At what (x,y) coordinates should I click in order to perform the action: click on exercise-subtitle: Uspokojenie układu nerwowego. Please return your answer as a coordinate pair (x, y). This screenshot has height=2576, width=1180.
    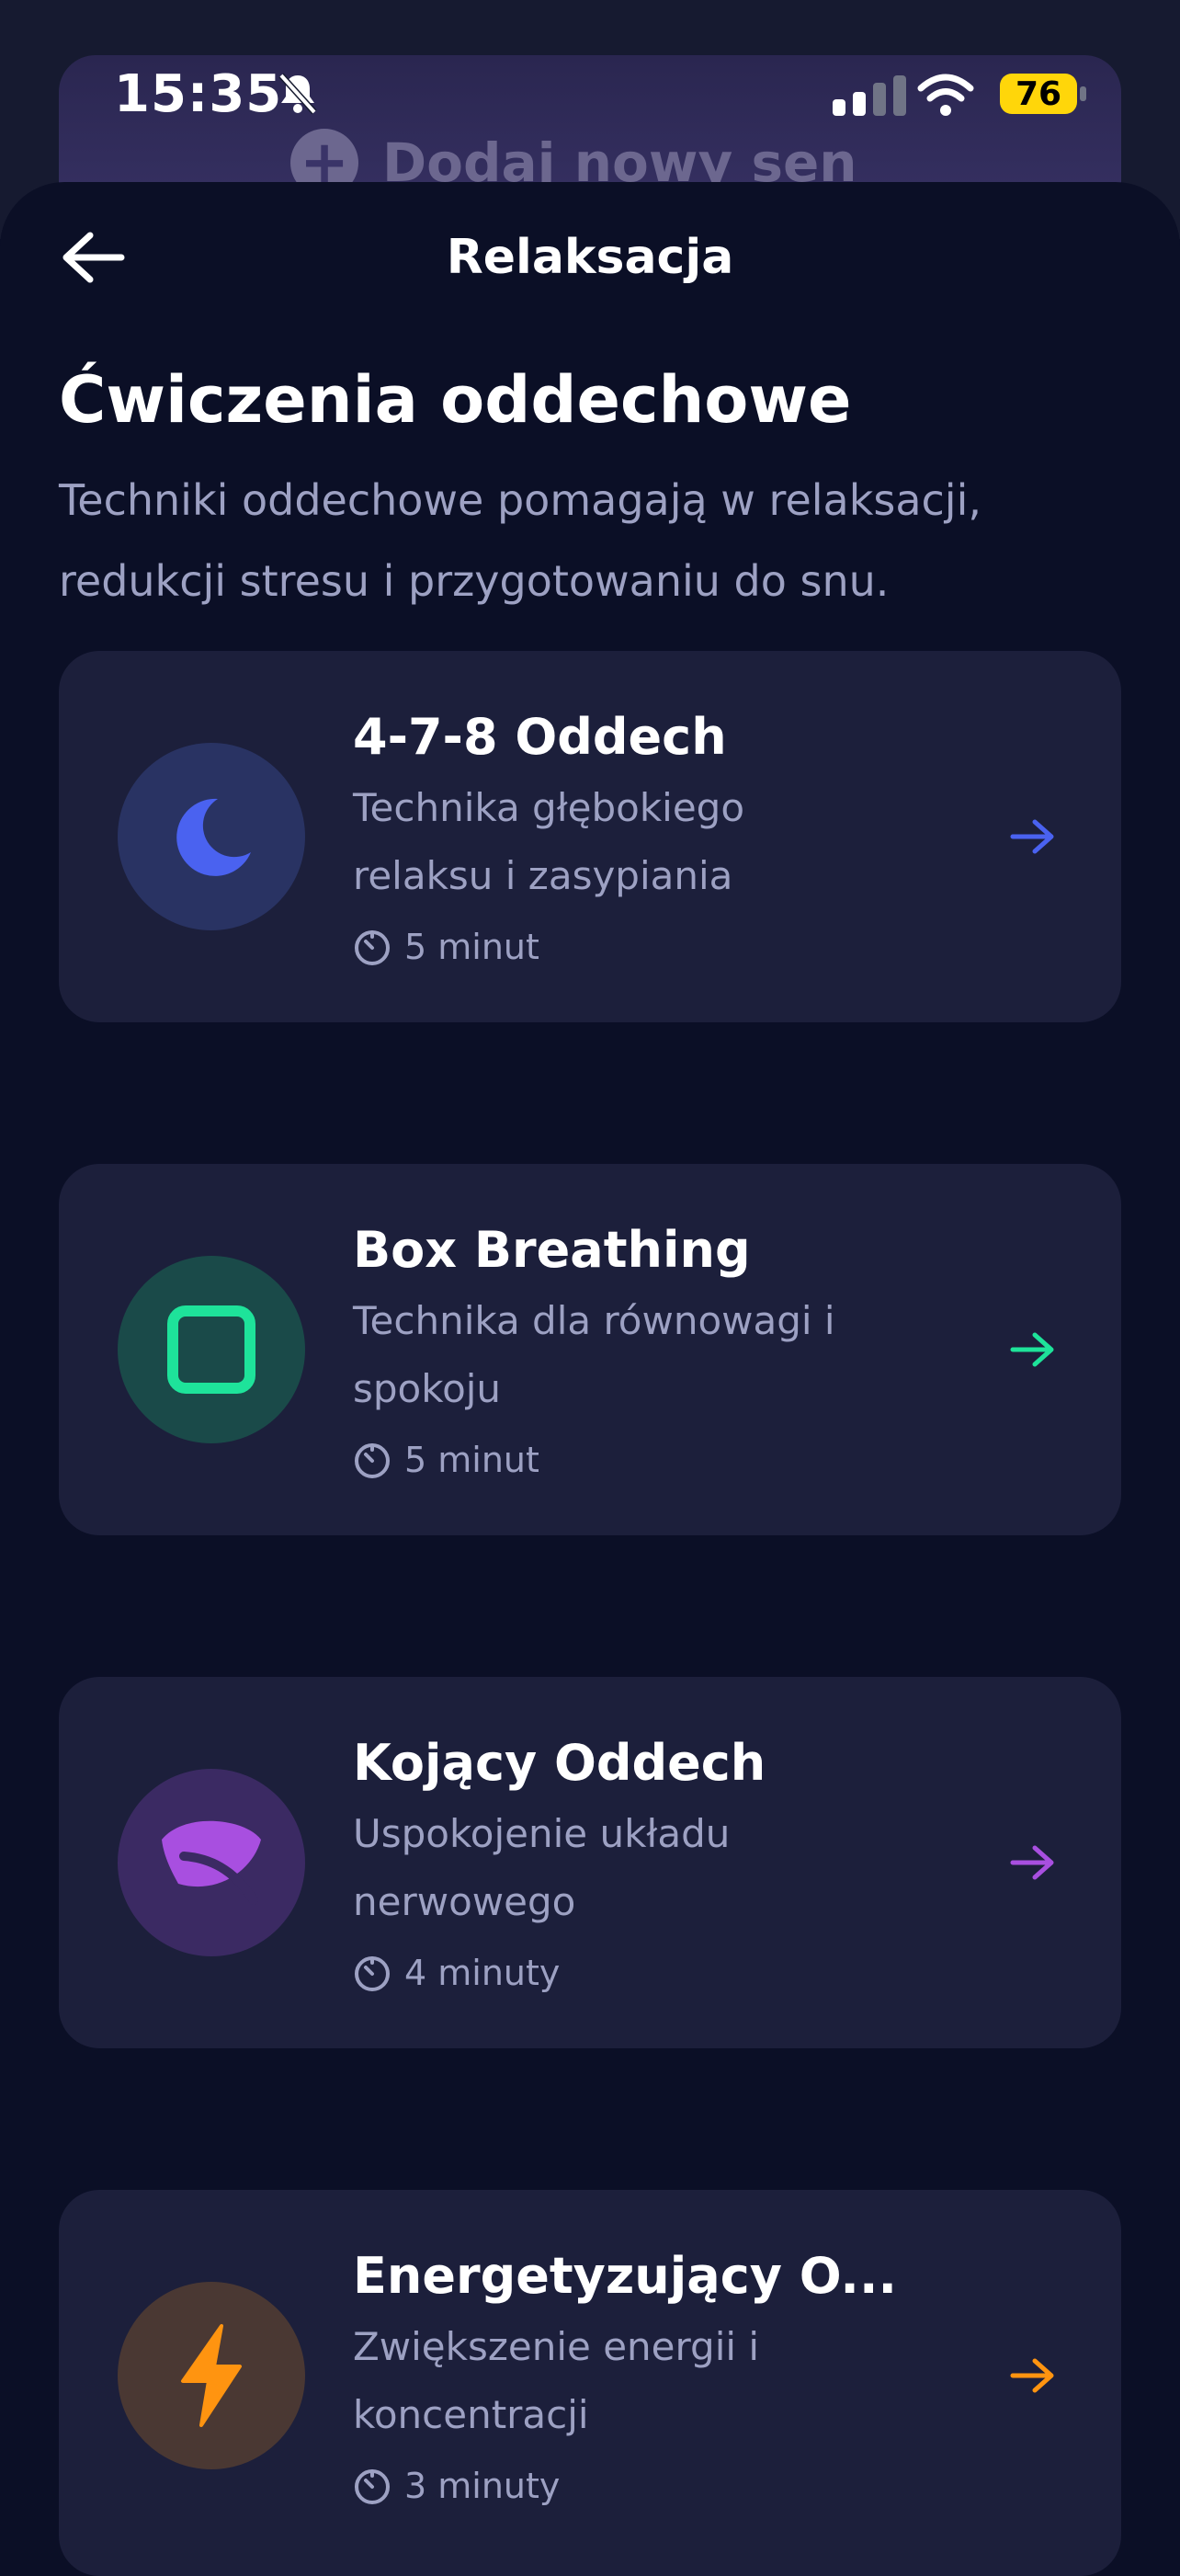
    Looking at the image, I should click on (542, 1867).